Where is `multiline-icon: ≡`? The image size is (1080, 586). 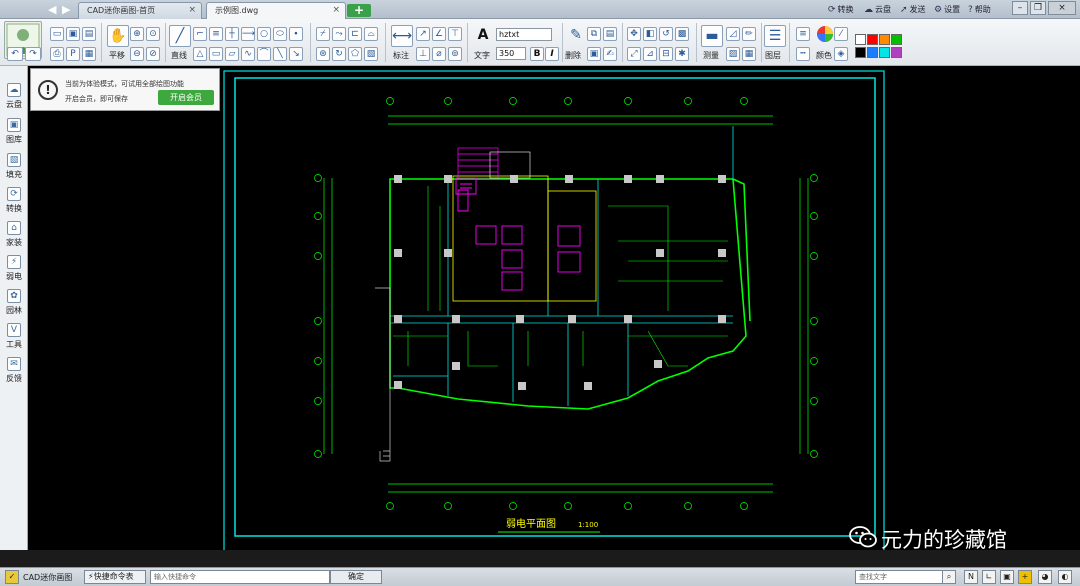
multiline-icon: ≡ is located at coordinates (216, 34).